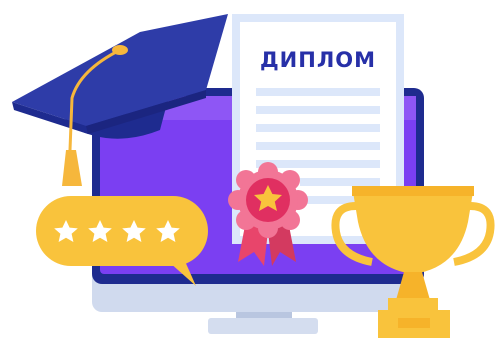 This screenshot has width=496, height=342. Describe the element at coordinates (413, 191) in the screenshot. I see `trophy-rim` at that location.